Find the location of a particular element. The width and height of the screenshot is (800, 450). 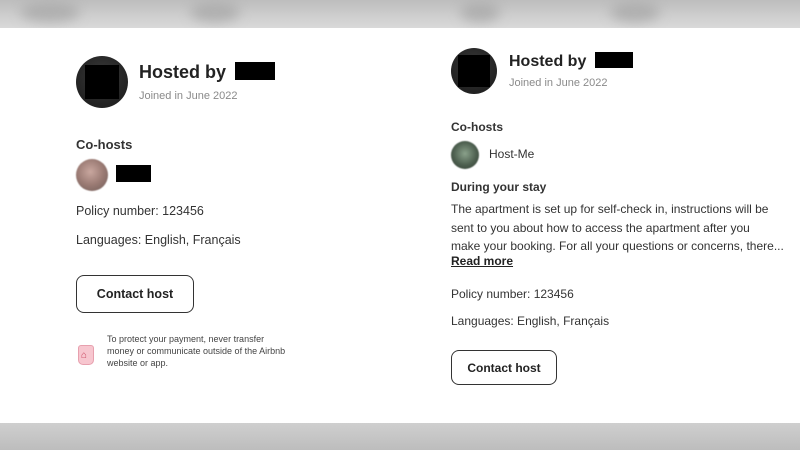

notice-line: website or app. is located at coordinates (138, 363).